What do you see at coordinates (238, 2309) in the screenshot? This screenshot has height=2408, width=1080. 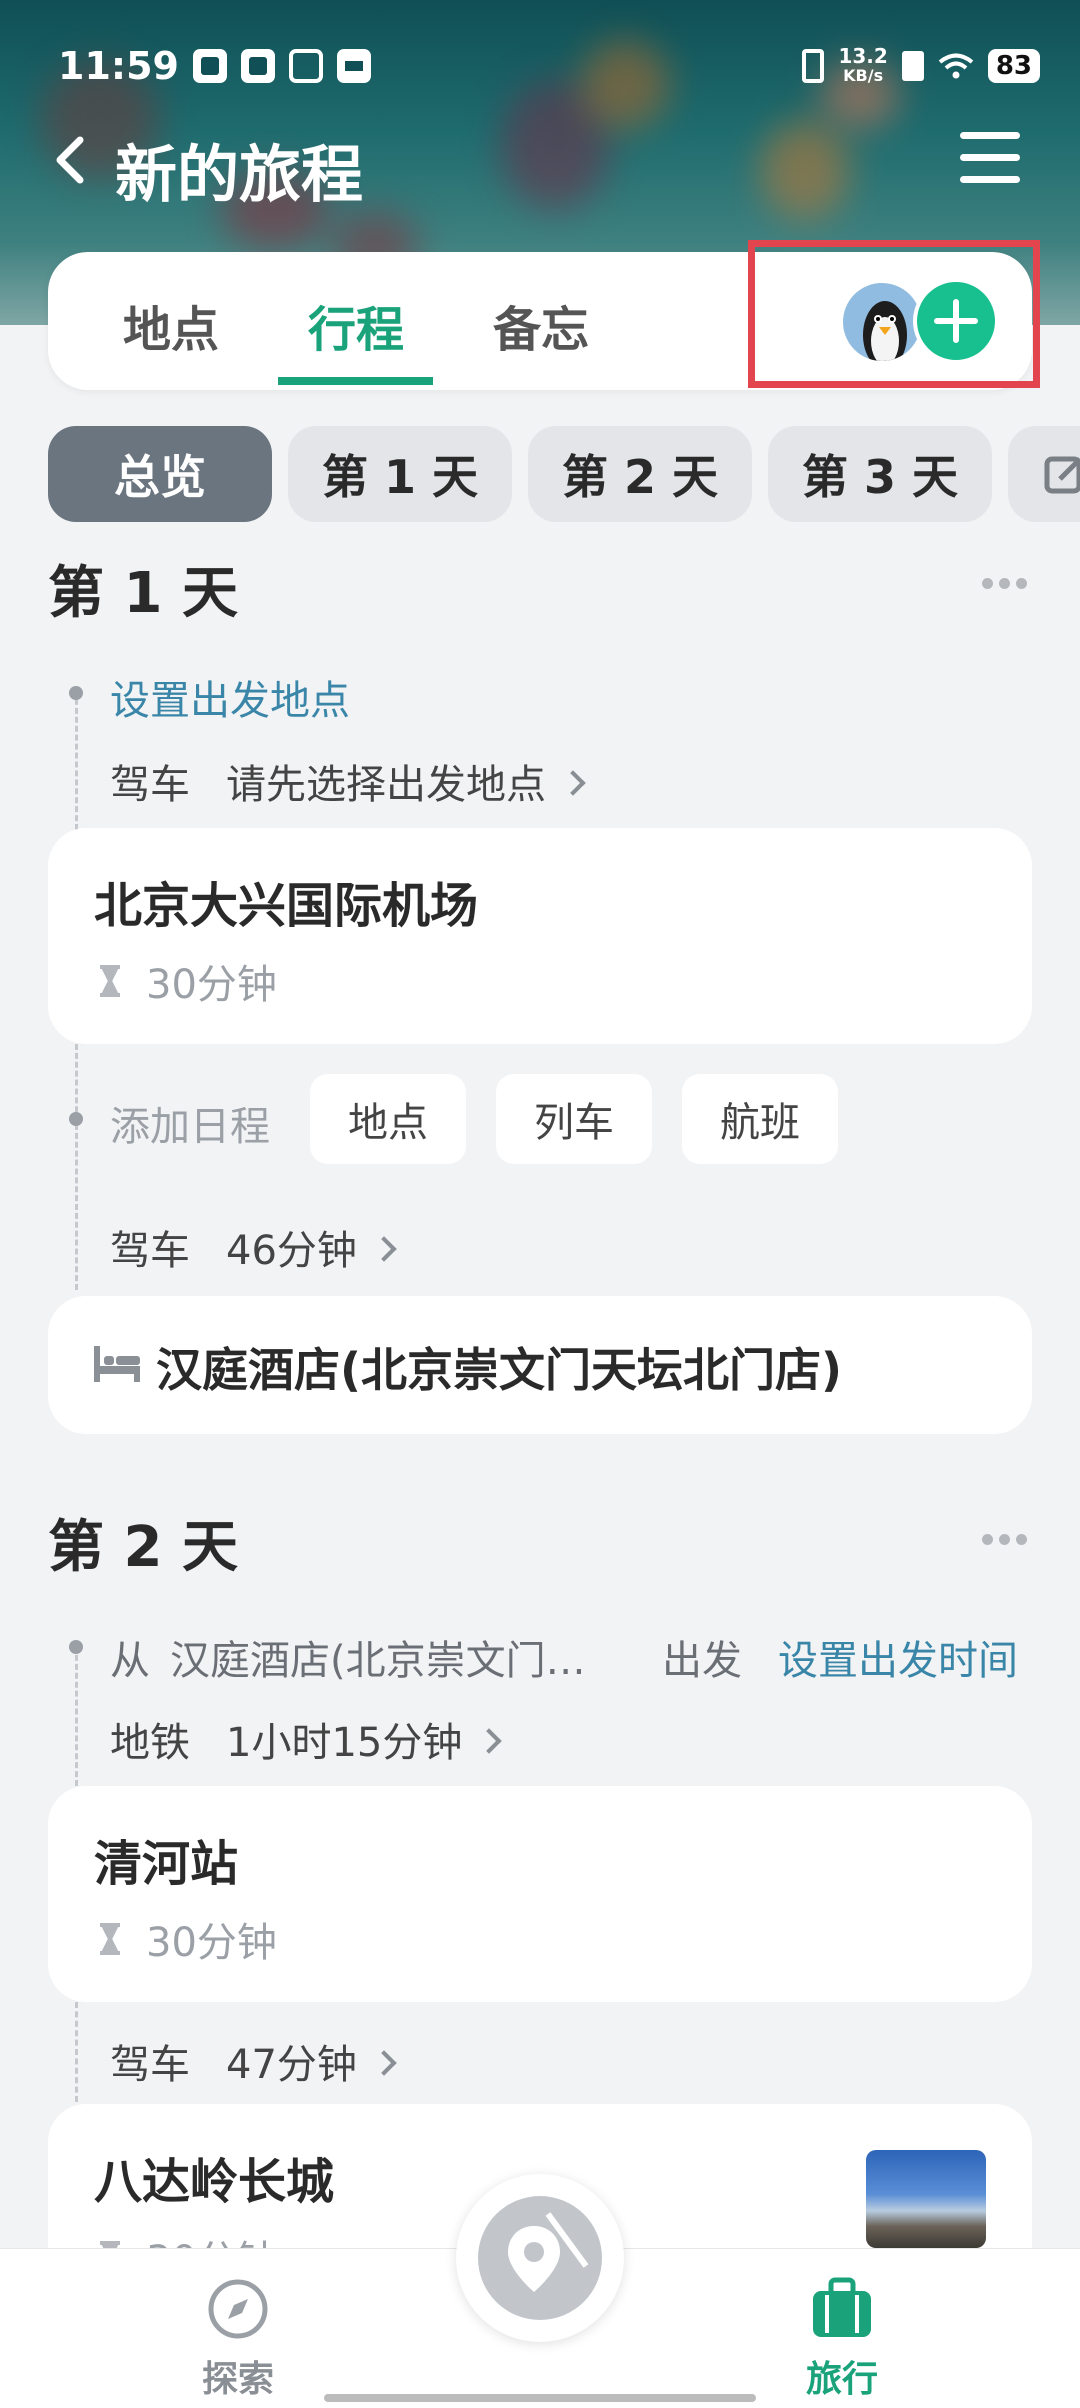 I see `compass-icon` at bounding box center [238, 2309].